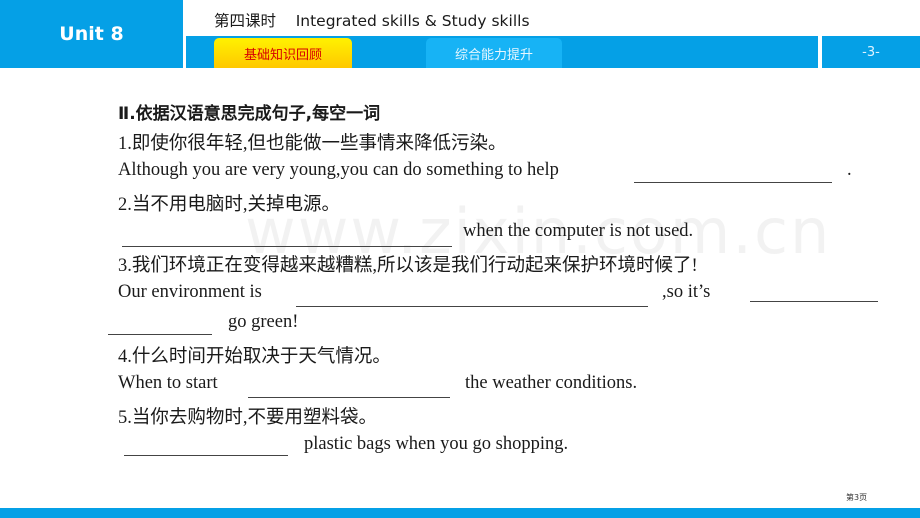 This screenshot has height=518, width=920. What do you see at coordinates (263, 322) in the screenshot?
I see `item-3-english-end: go green!` at bounding box center [263, 322].